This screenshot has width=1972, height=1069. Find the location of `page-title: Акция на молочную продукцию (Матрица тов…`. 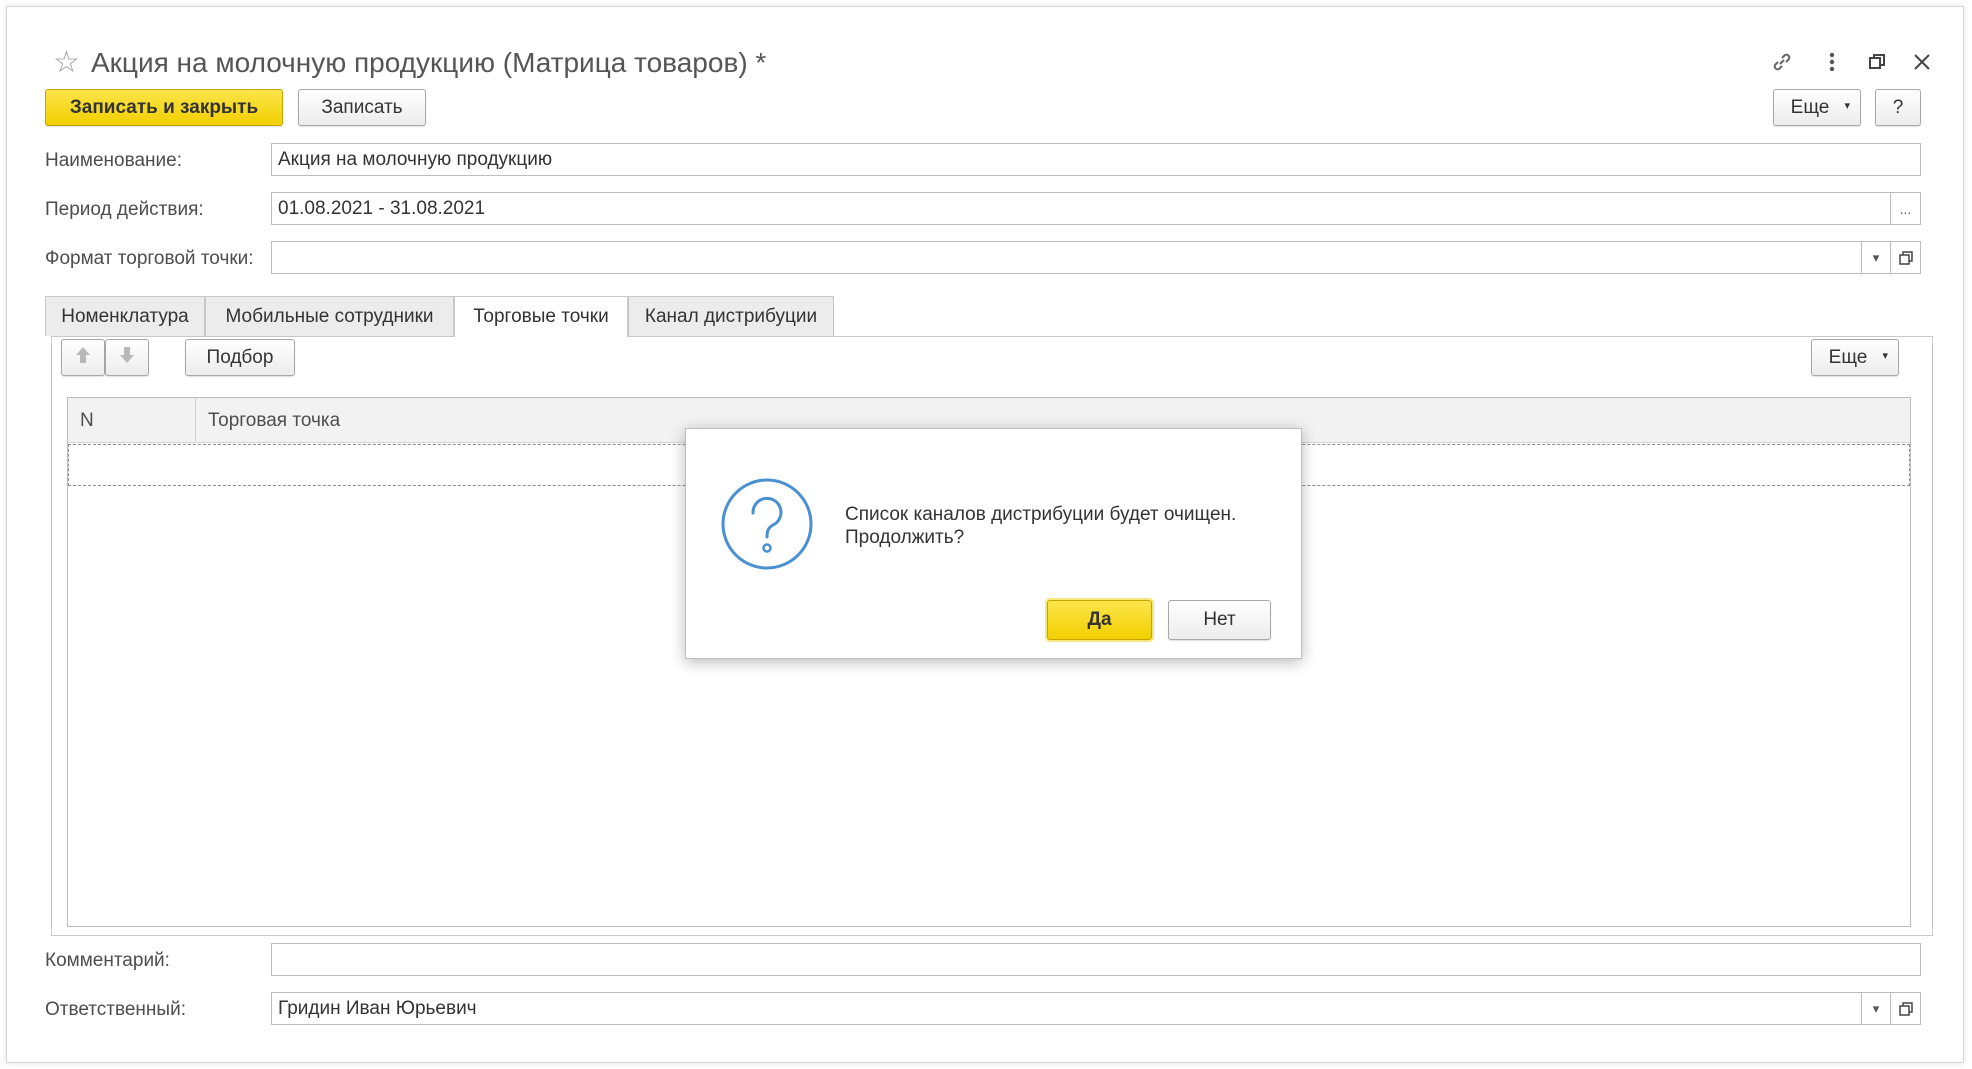

page-title: Акция на молочную продукцию (Матрица тов… is located at coordinates (429, 62).